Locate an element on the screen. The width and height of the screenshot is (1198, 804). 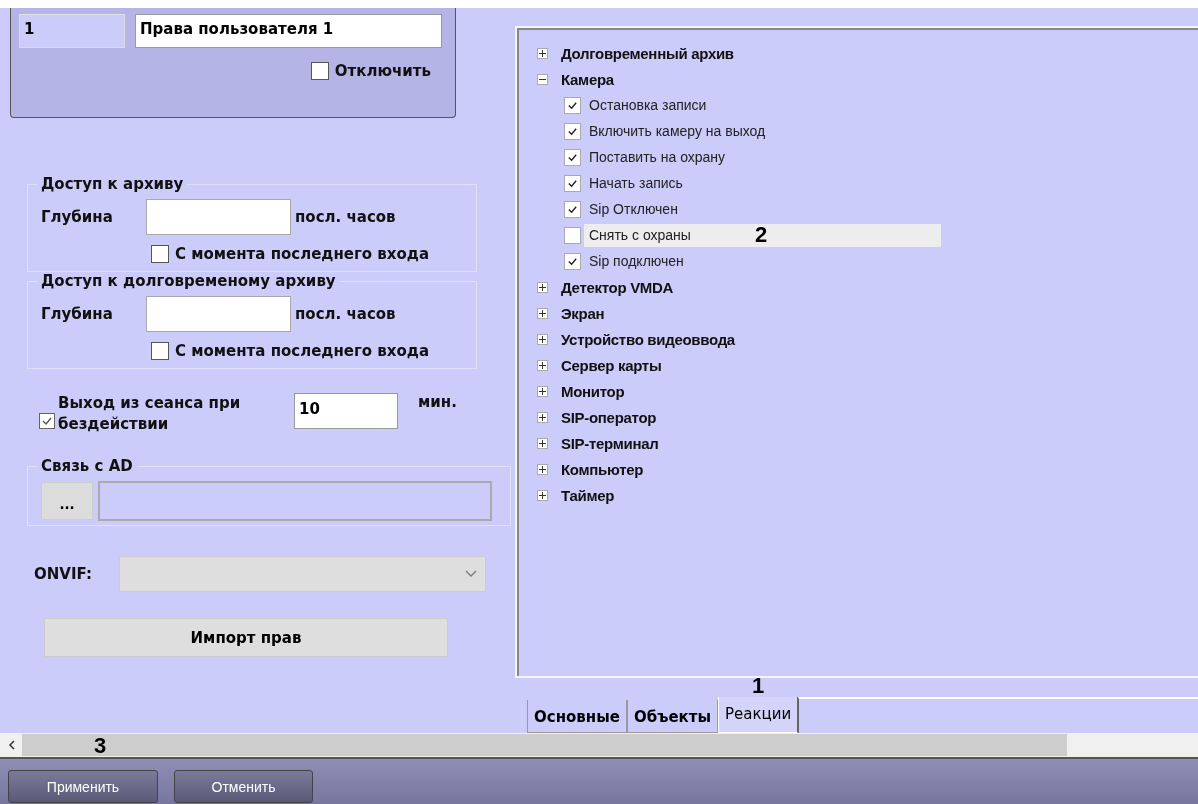
tree-item: Sip подключен is located at coordinates (762, 261).